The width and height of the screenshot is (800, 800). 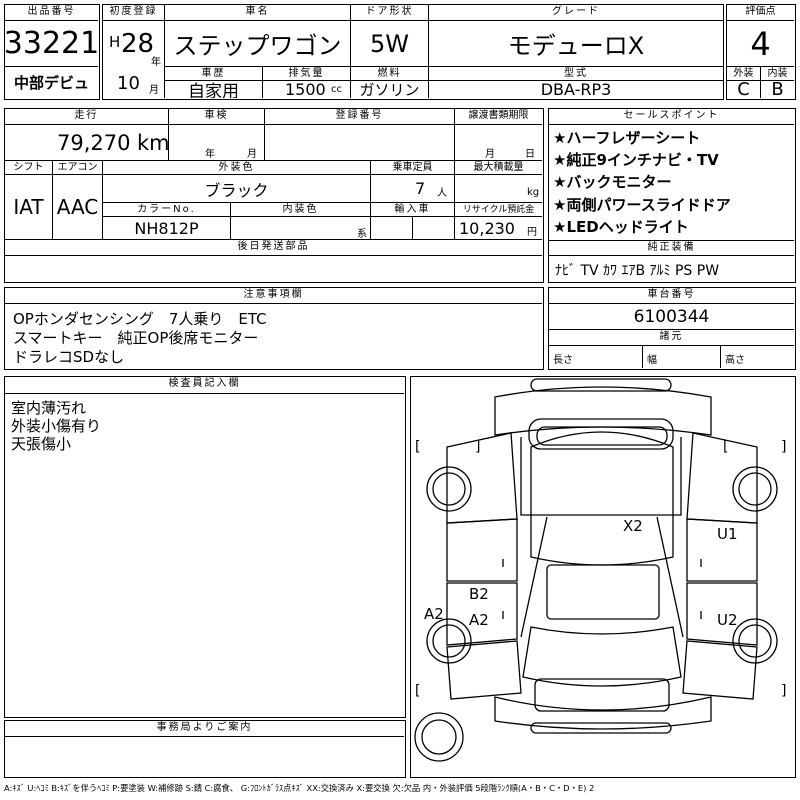 I want to click on length-label: 長さ, so click(x=563, y=360).